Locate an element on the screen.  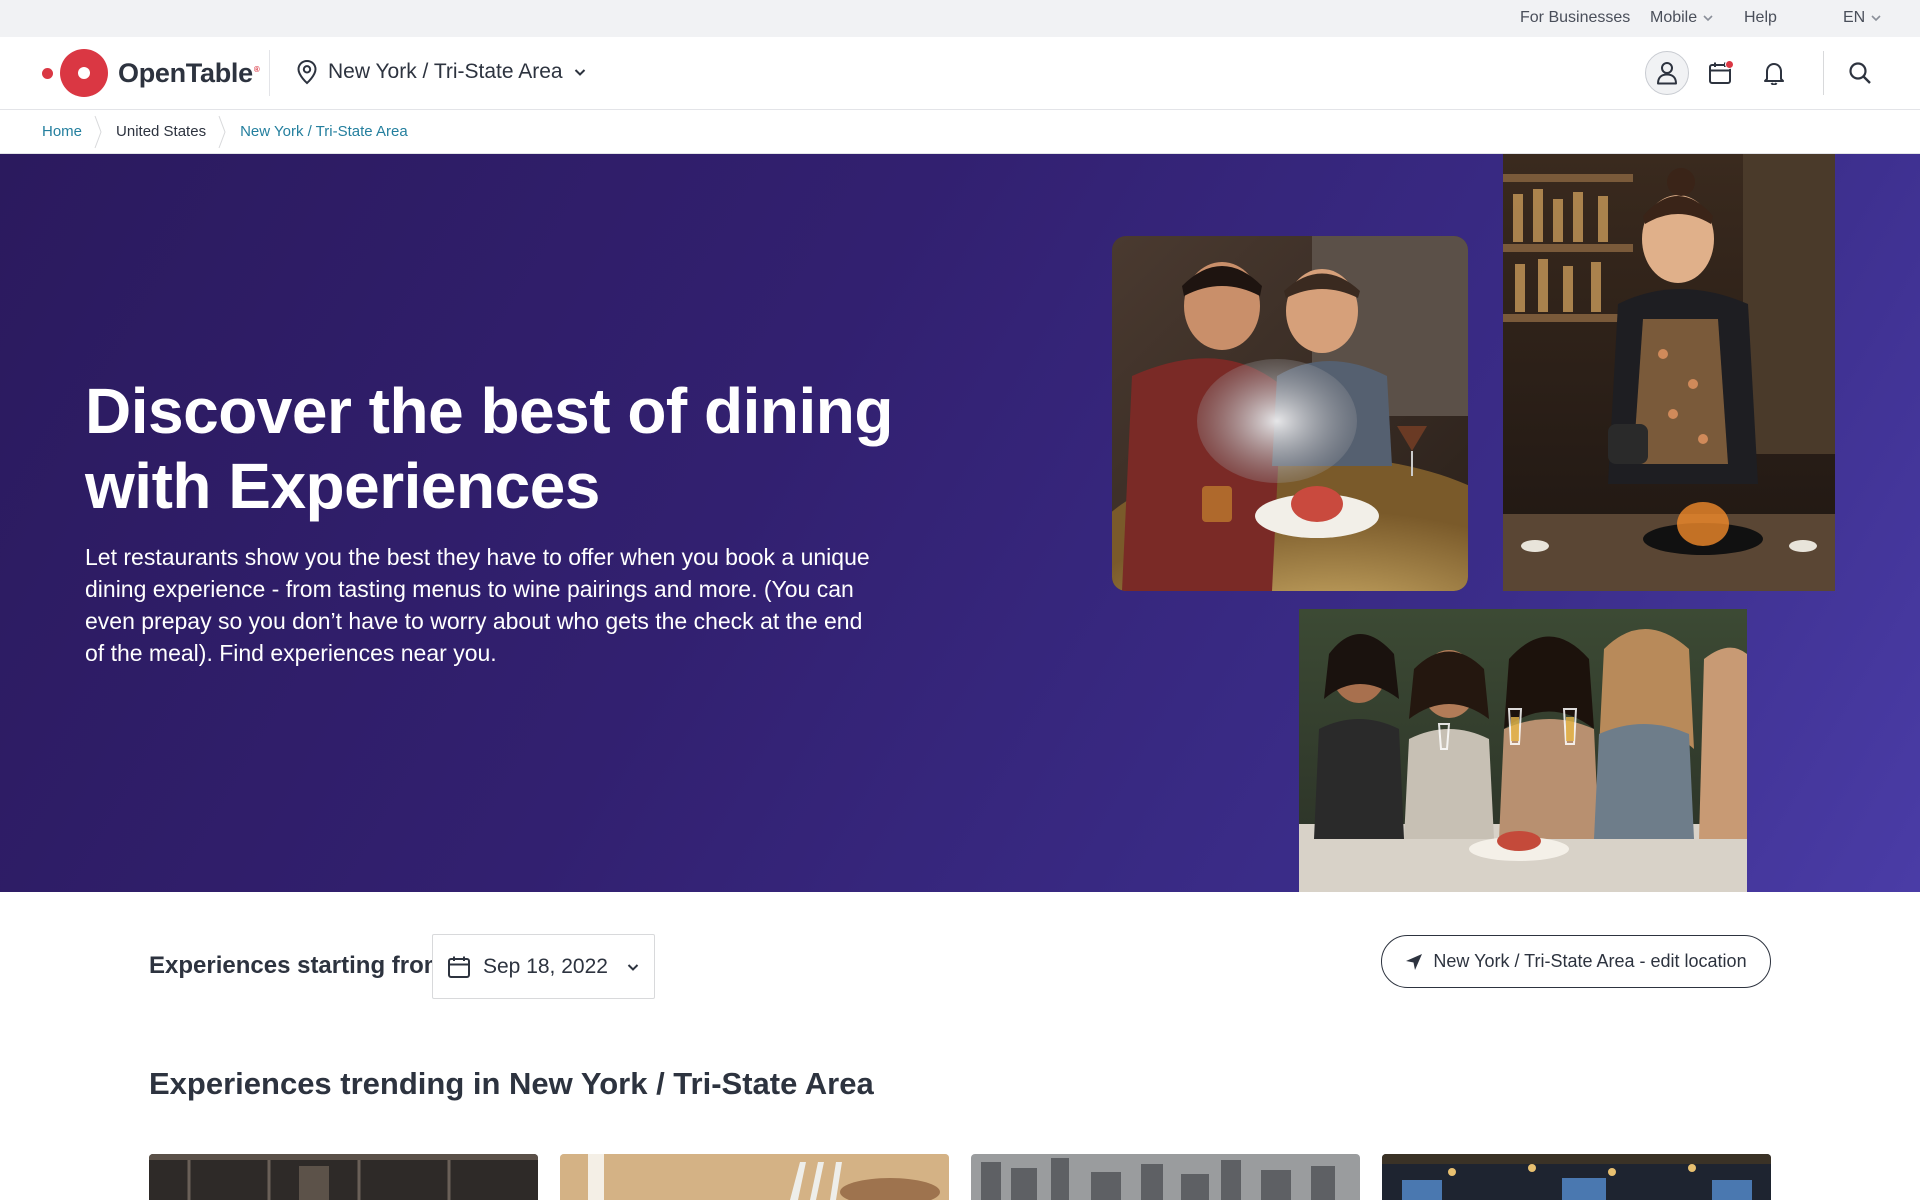
bell-icon is located at coordinates (1774, 74).